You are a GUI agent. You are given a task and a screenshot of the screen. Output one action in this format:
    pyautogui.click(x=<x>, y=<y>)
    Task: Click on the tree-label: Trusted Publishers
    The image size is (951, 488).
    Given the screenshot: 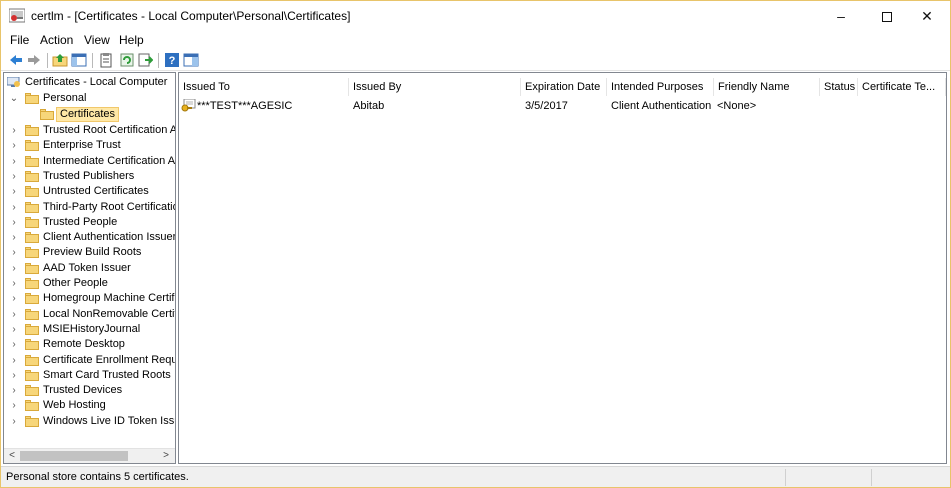 What is the action you would take?
    pyautogui.click(x=89, y=175)
    